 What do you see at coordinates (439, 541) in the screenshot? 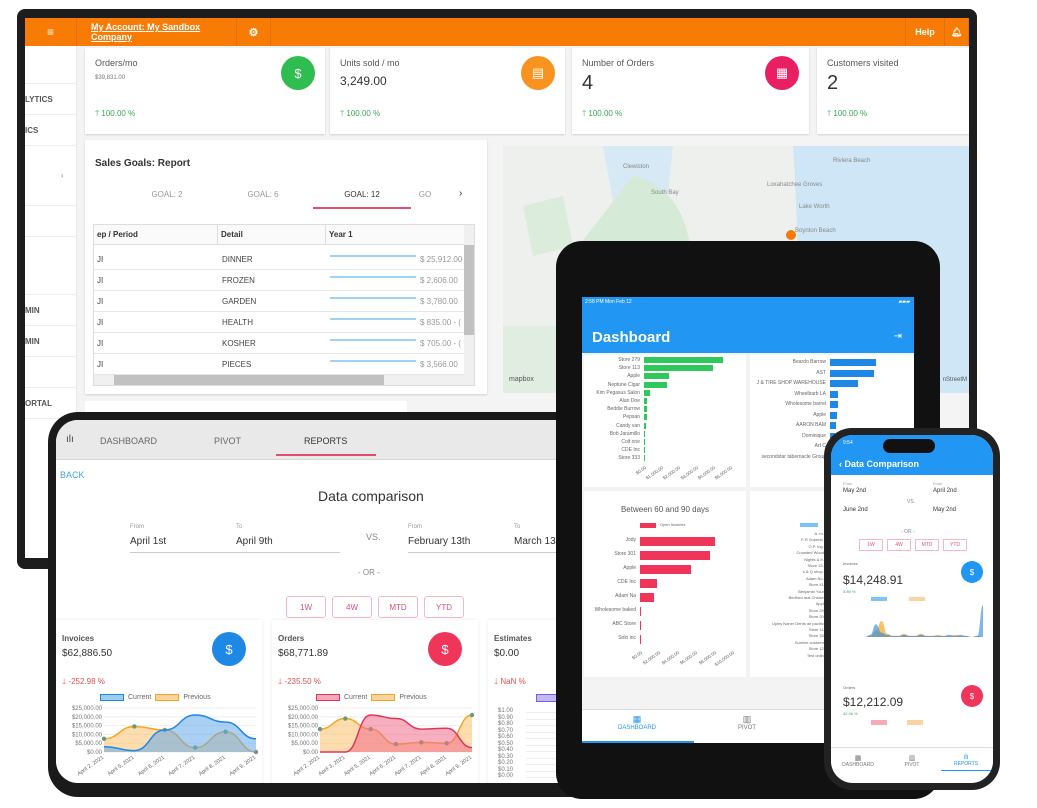
I see `range2-from-input: February 13th` at bounding box center [439, 541].